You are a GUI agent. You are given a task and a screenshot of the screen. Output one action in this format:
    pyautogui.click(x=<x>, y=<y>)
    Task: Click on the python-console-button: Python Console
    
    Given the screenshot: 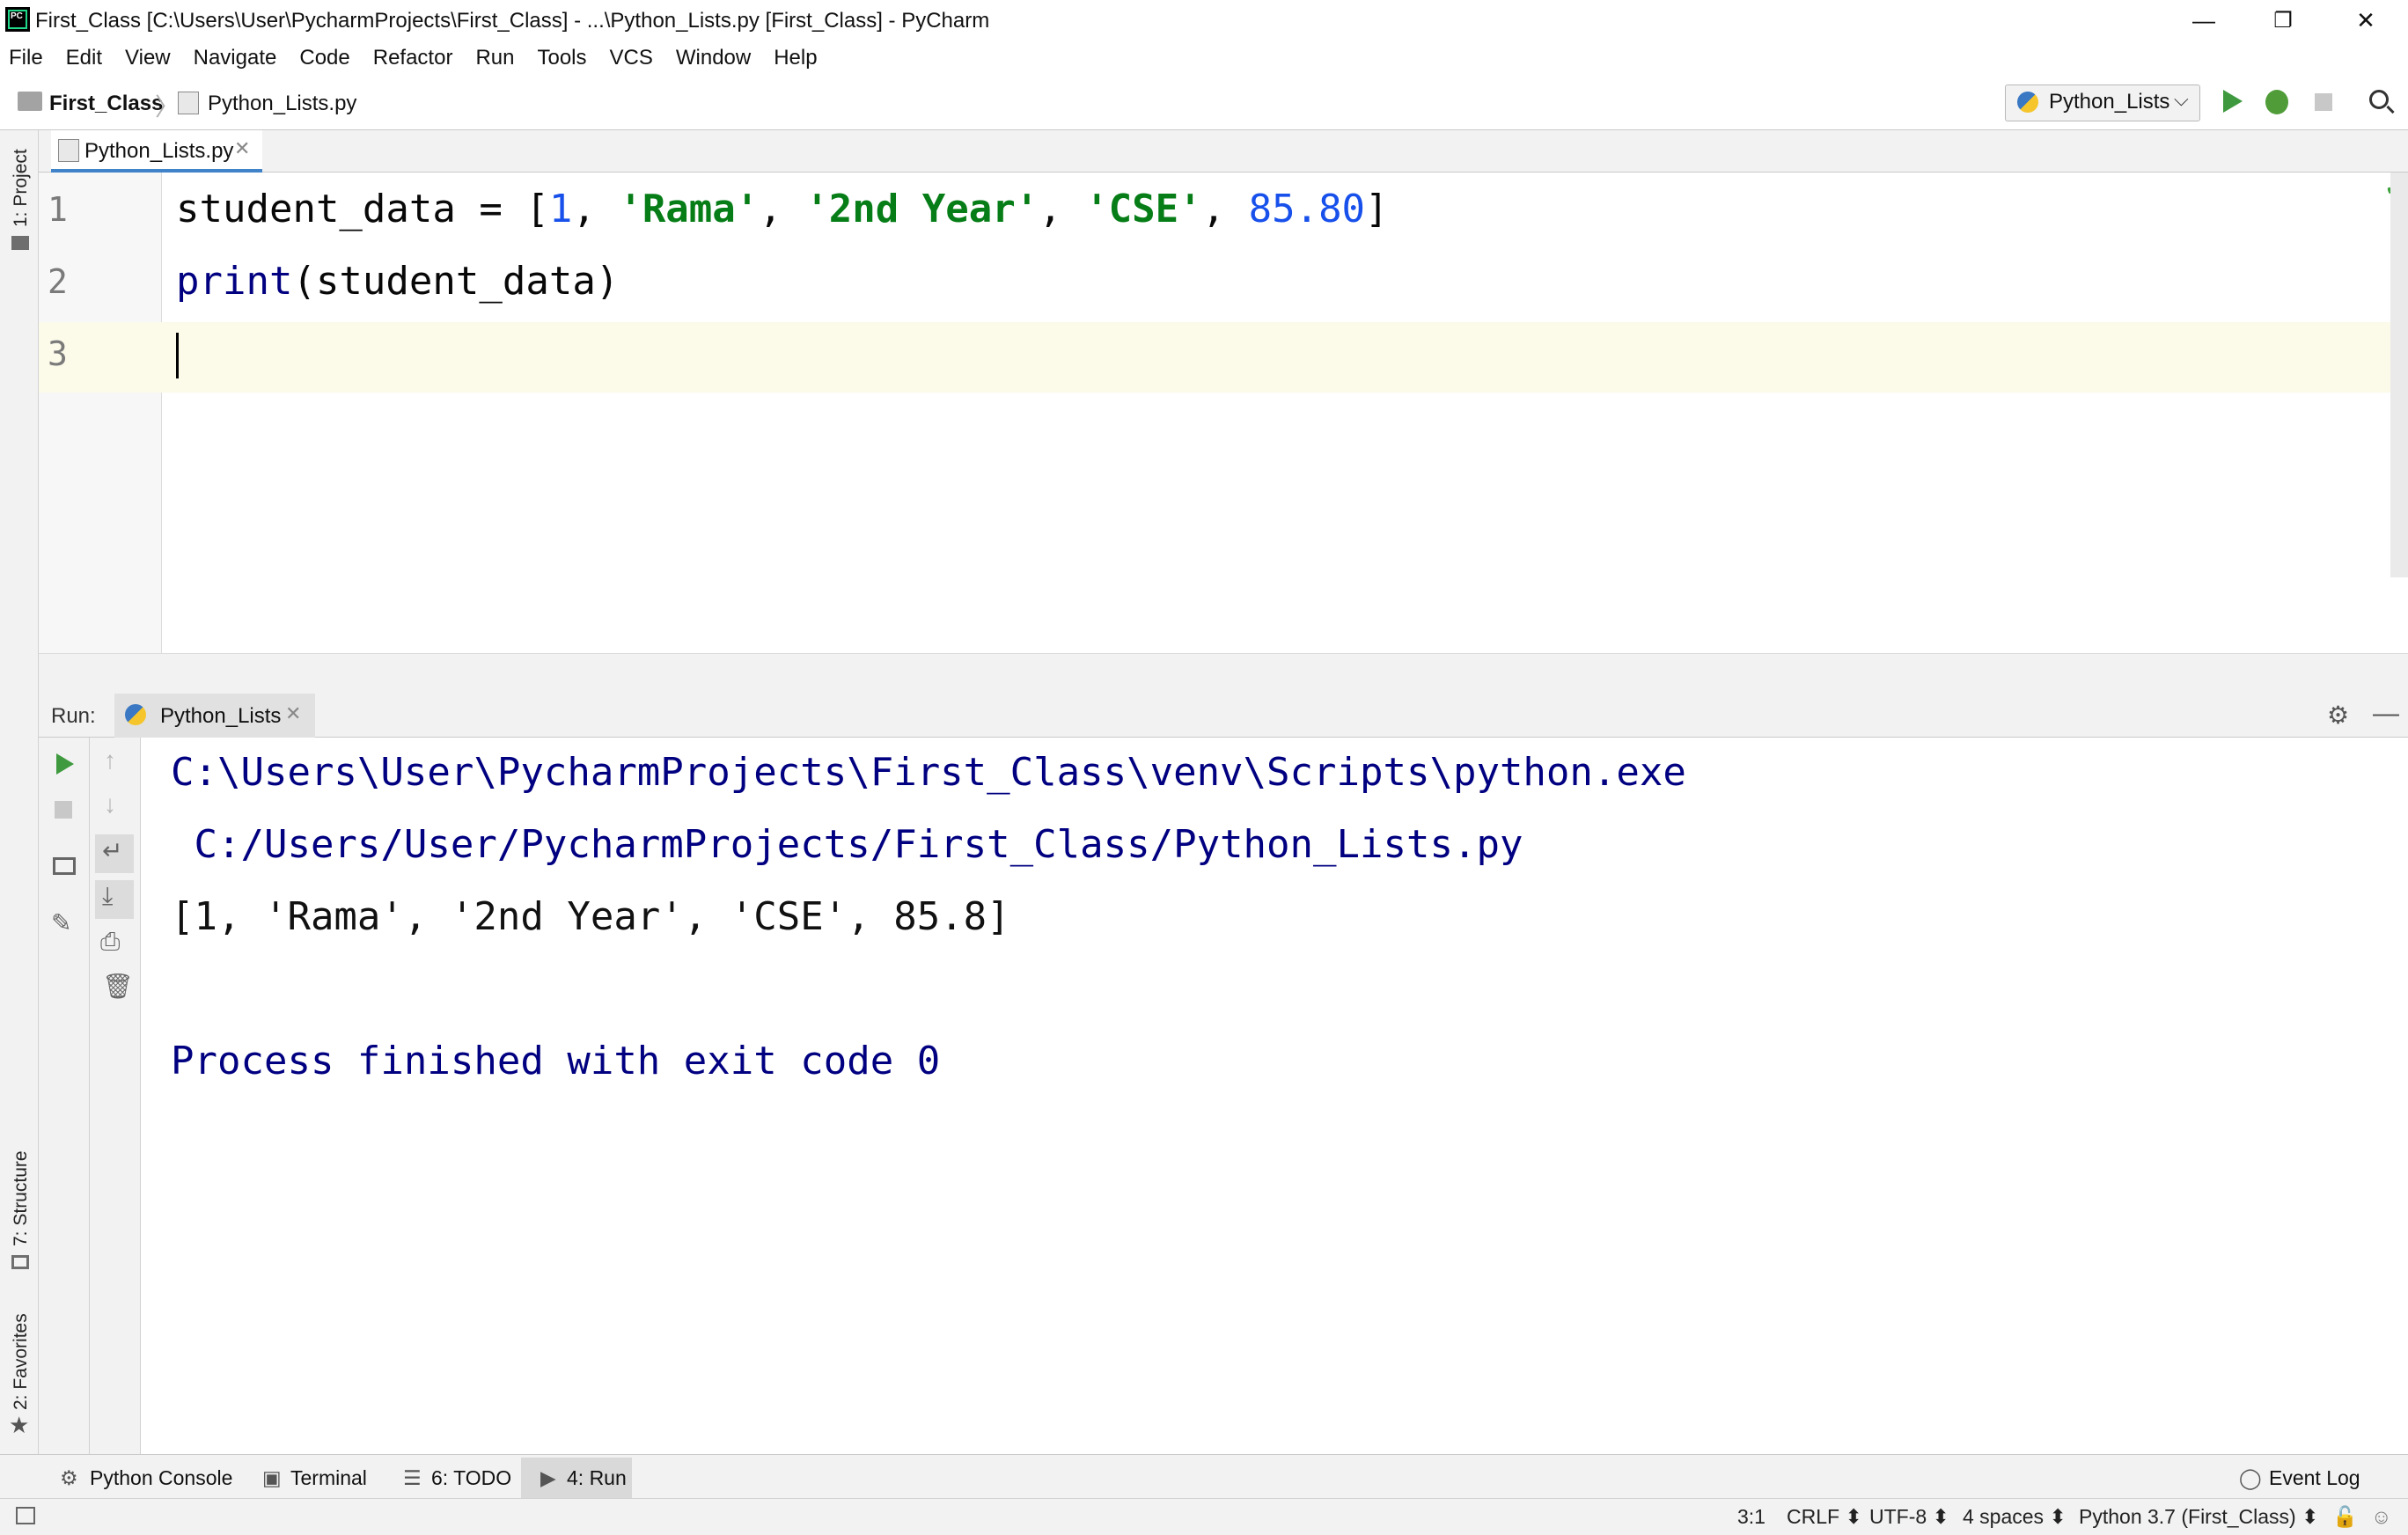 What is the action you would take?
    pyautogui.click(x=161, y=1478)
    